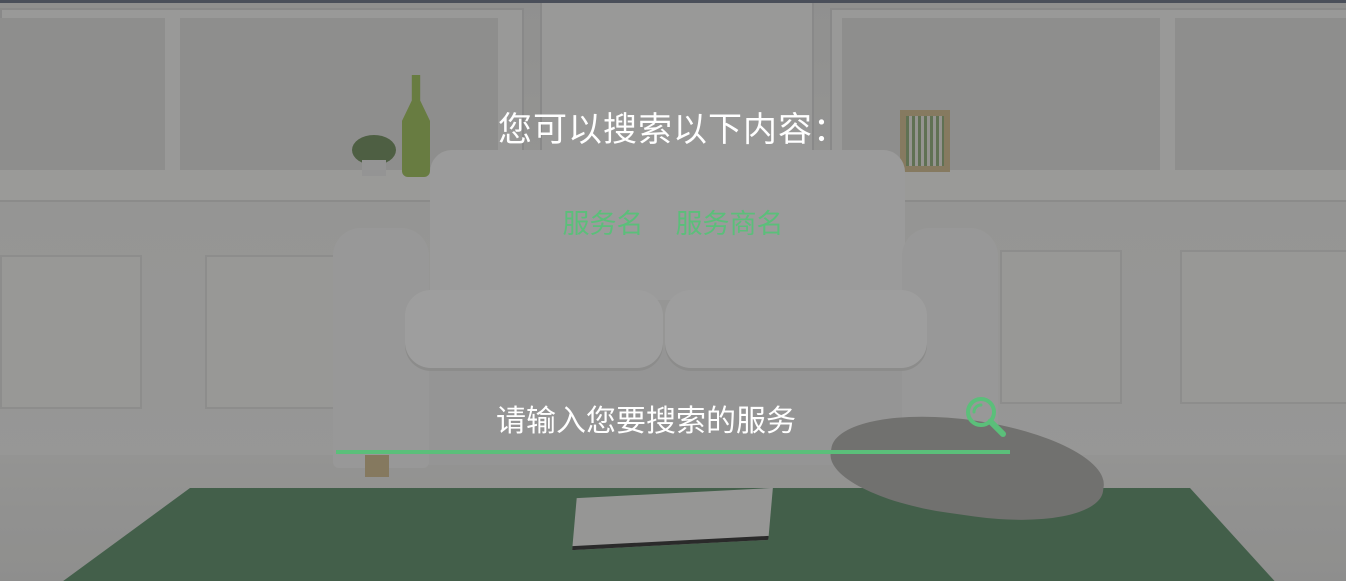 The height and width of the screenshot is (581, 1346). I want to click on prompt-title: 您可以搜索以下内容：, so click(673, 130).